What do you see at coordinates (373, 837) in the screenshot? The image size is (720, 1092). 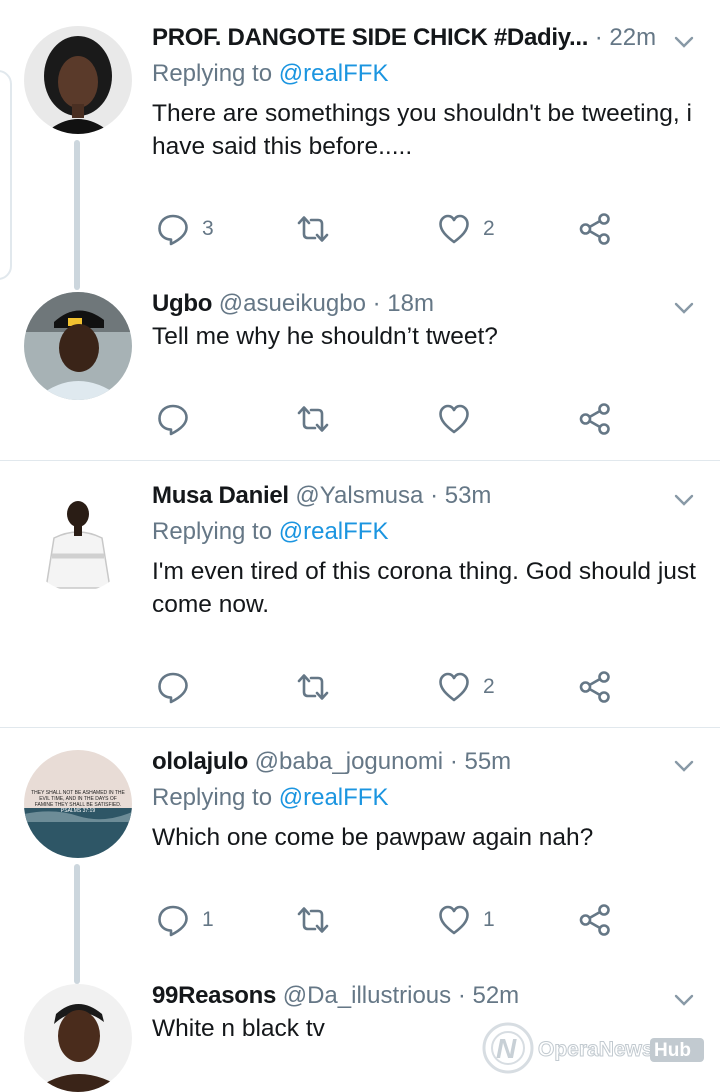 I see `tweet-text: Which one come be pawpaw again nah?` at bounding box center [373, 837].